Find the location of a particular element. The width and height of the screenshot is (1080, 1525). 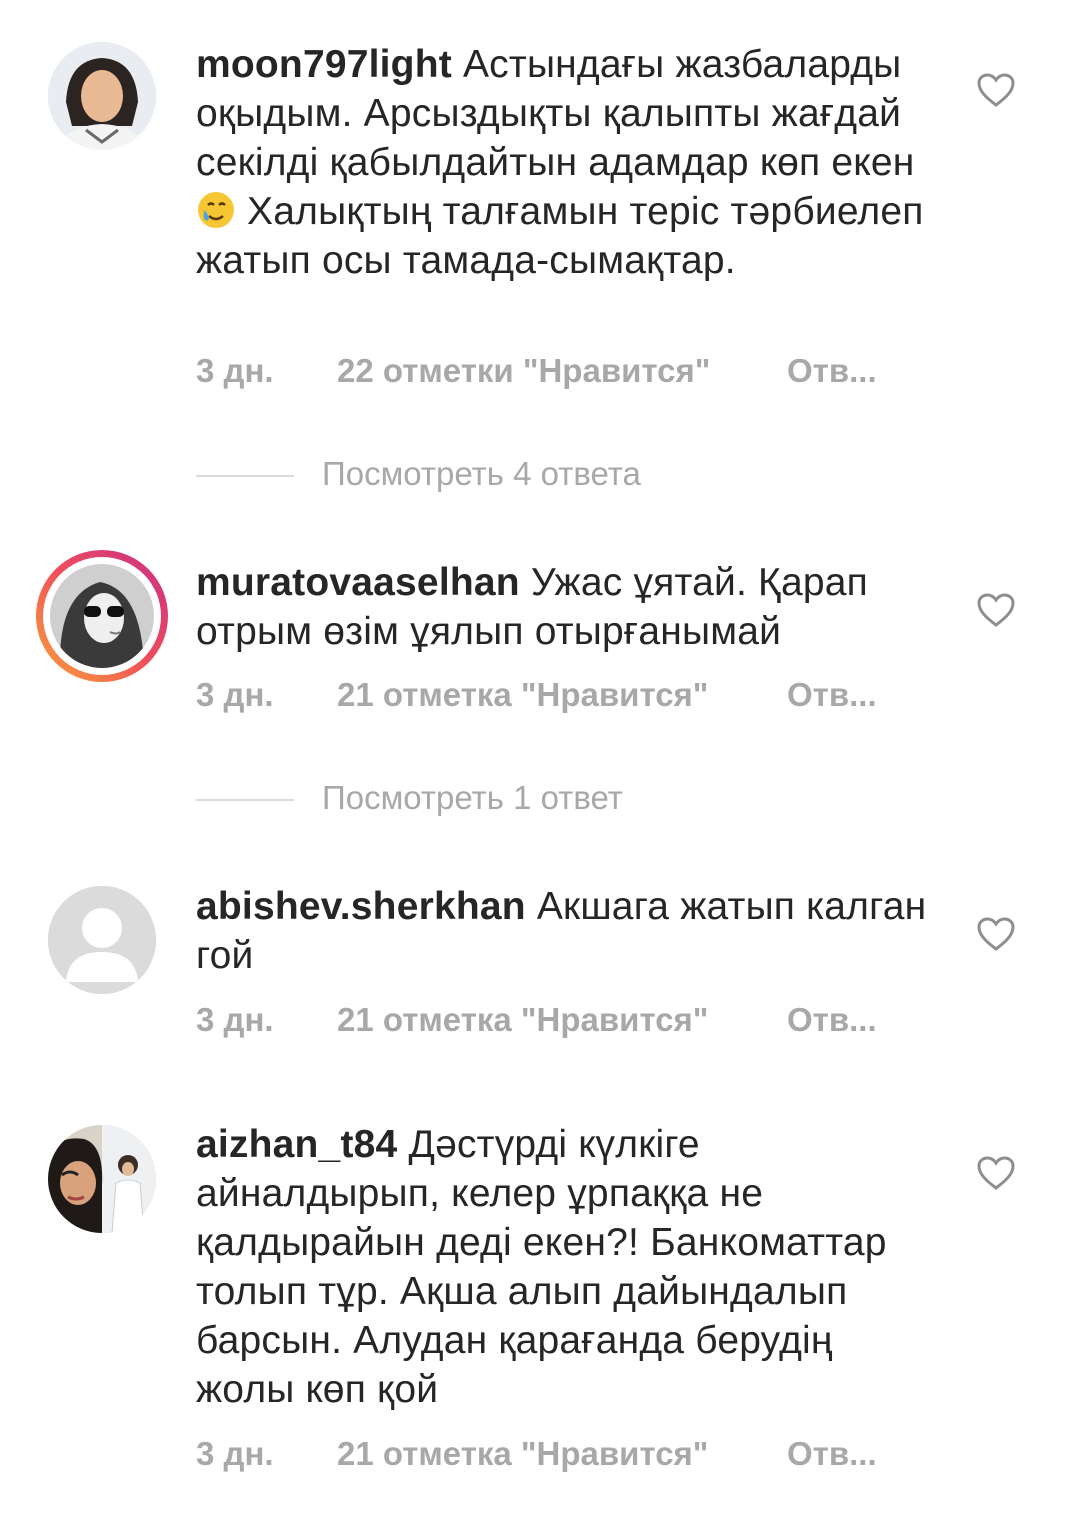

view-replies-label: Посмотреть 4 ответа is located at coordinates (481, 474).